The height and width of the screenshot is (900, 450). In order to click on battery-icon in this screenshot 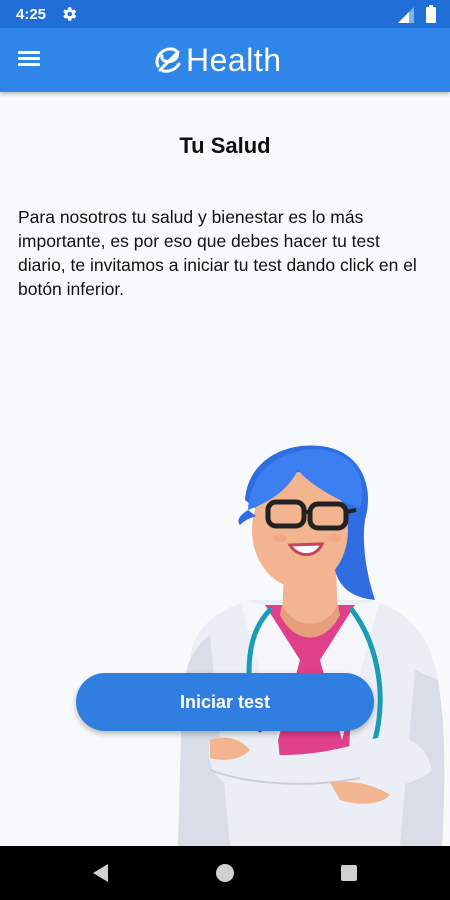, I will do `click(431, 14)`.